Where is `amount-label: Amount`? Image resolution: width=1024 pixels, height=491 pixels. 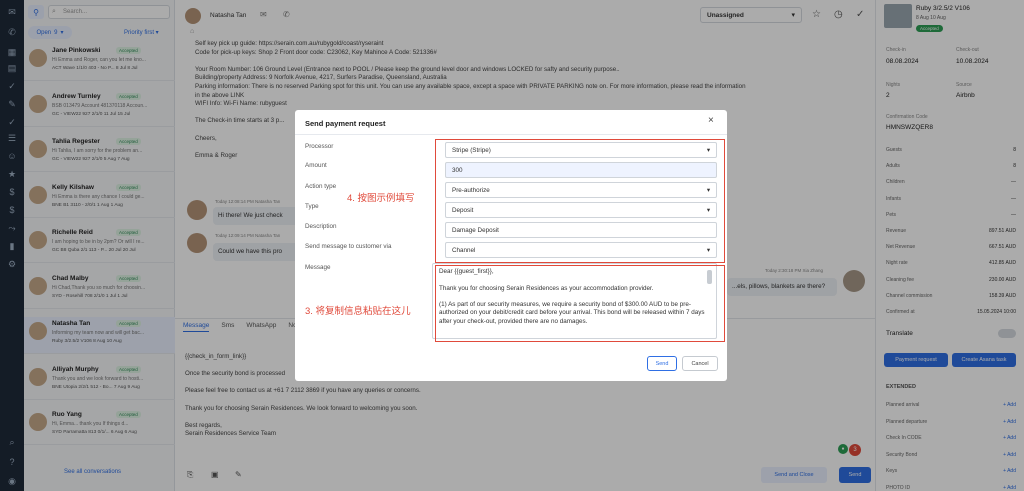 amount-label: Amount is located at coordinates (316, 165).